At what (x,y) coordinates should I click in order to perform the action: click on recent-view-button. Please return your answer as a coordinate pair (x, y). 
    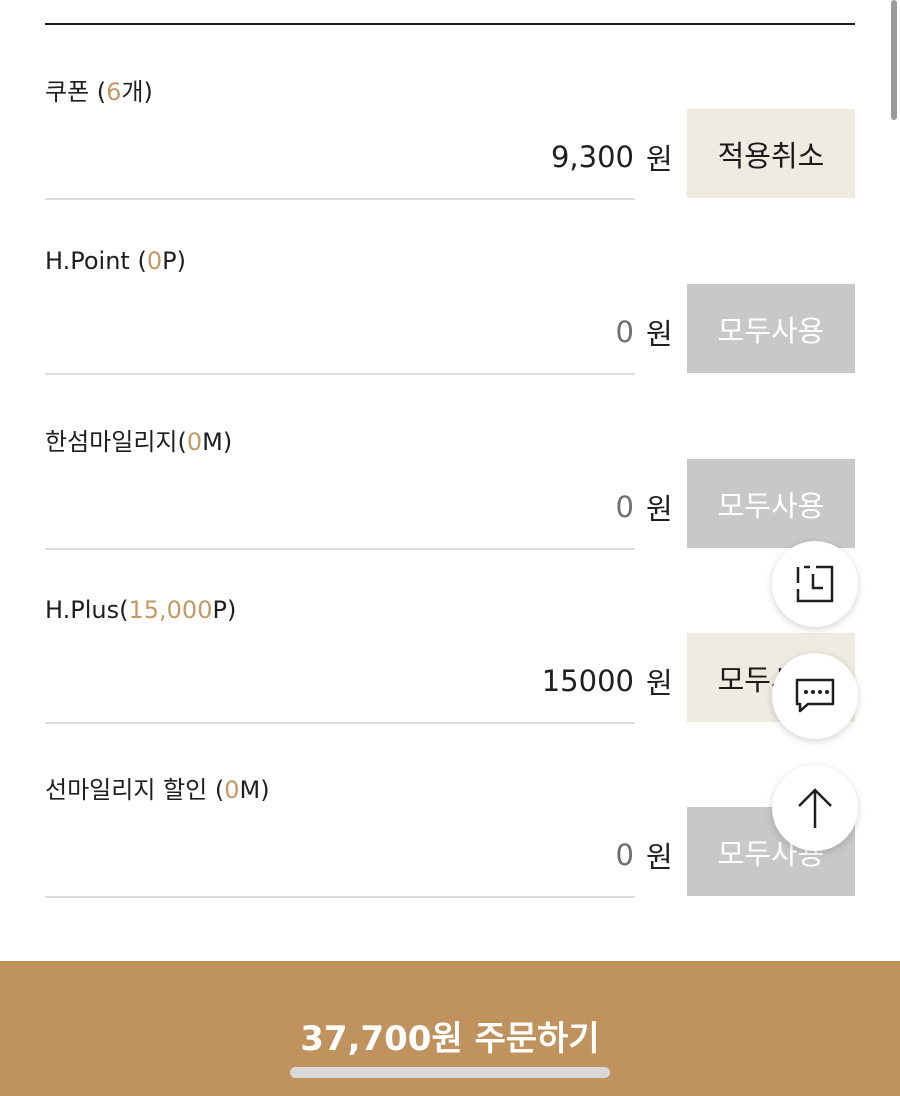
    Looking at the image, I should click on (815, 584).